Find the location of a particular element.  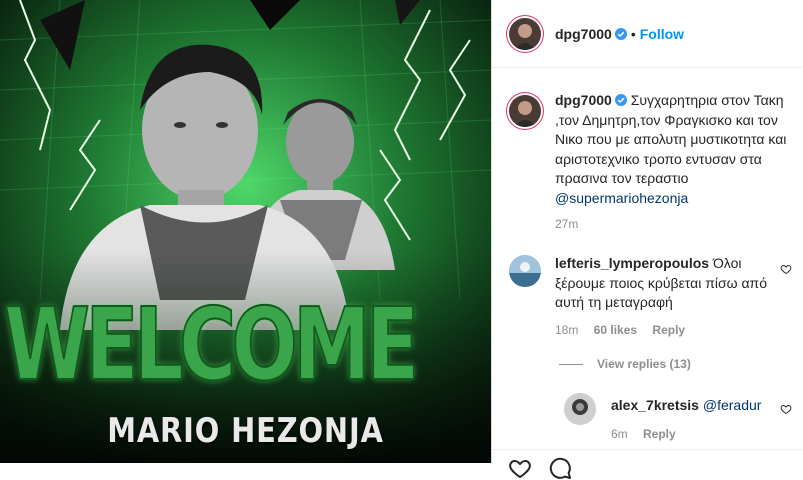

caption-mention: @supermariohezonja is located at coordinates (621, 198).